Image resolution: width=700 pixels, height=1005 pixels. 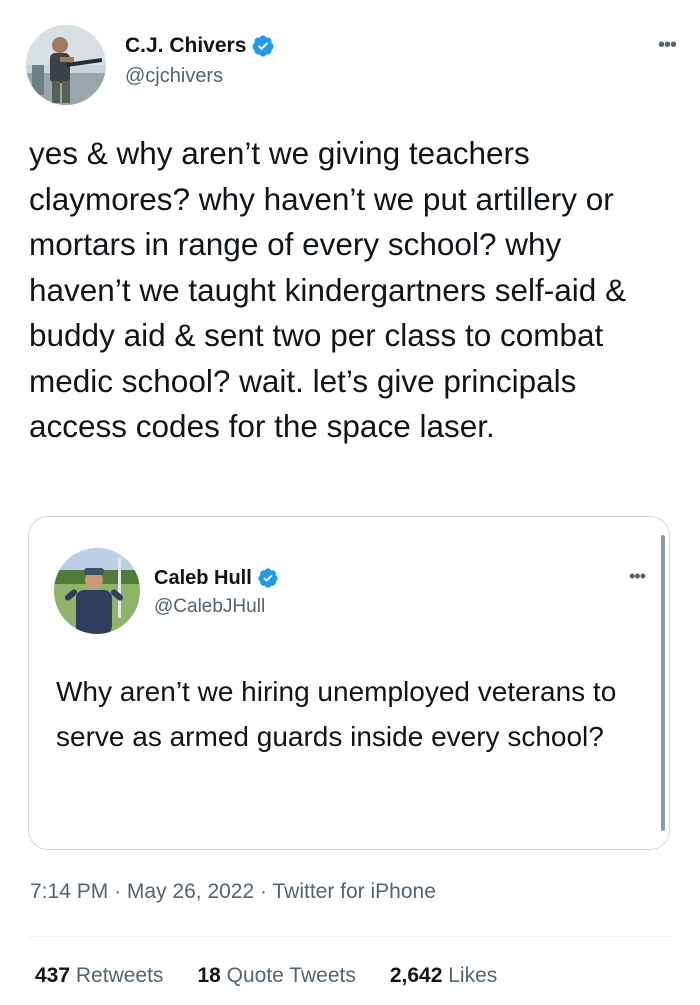 What do you see at coordinates (119, 975) in the screenshot?
I see `retweets-label: Retweets` at bounding box center [119, 975].